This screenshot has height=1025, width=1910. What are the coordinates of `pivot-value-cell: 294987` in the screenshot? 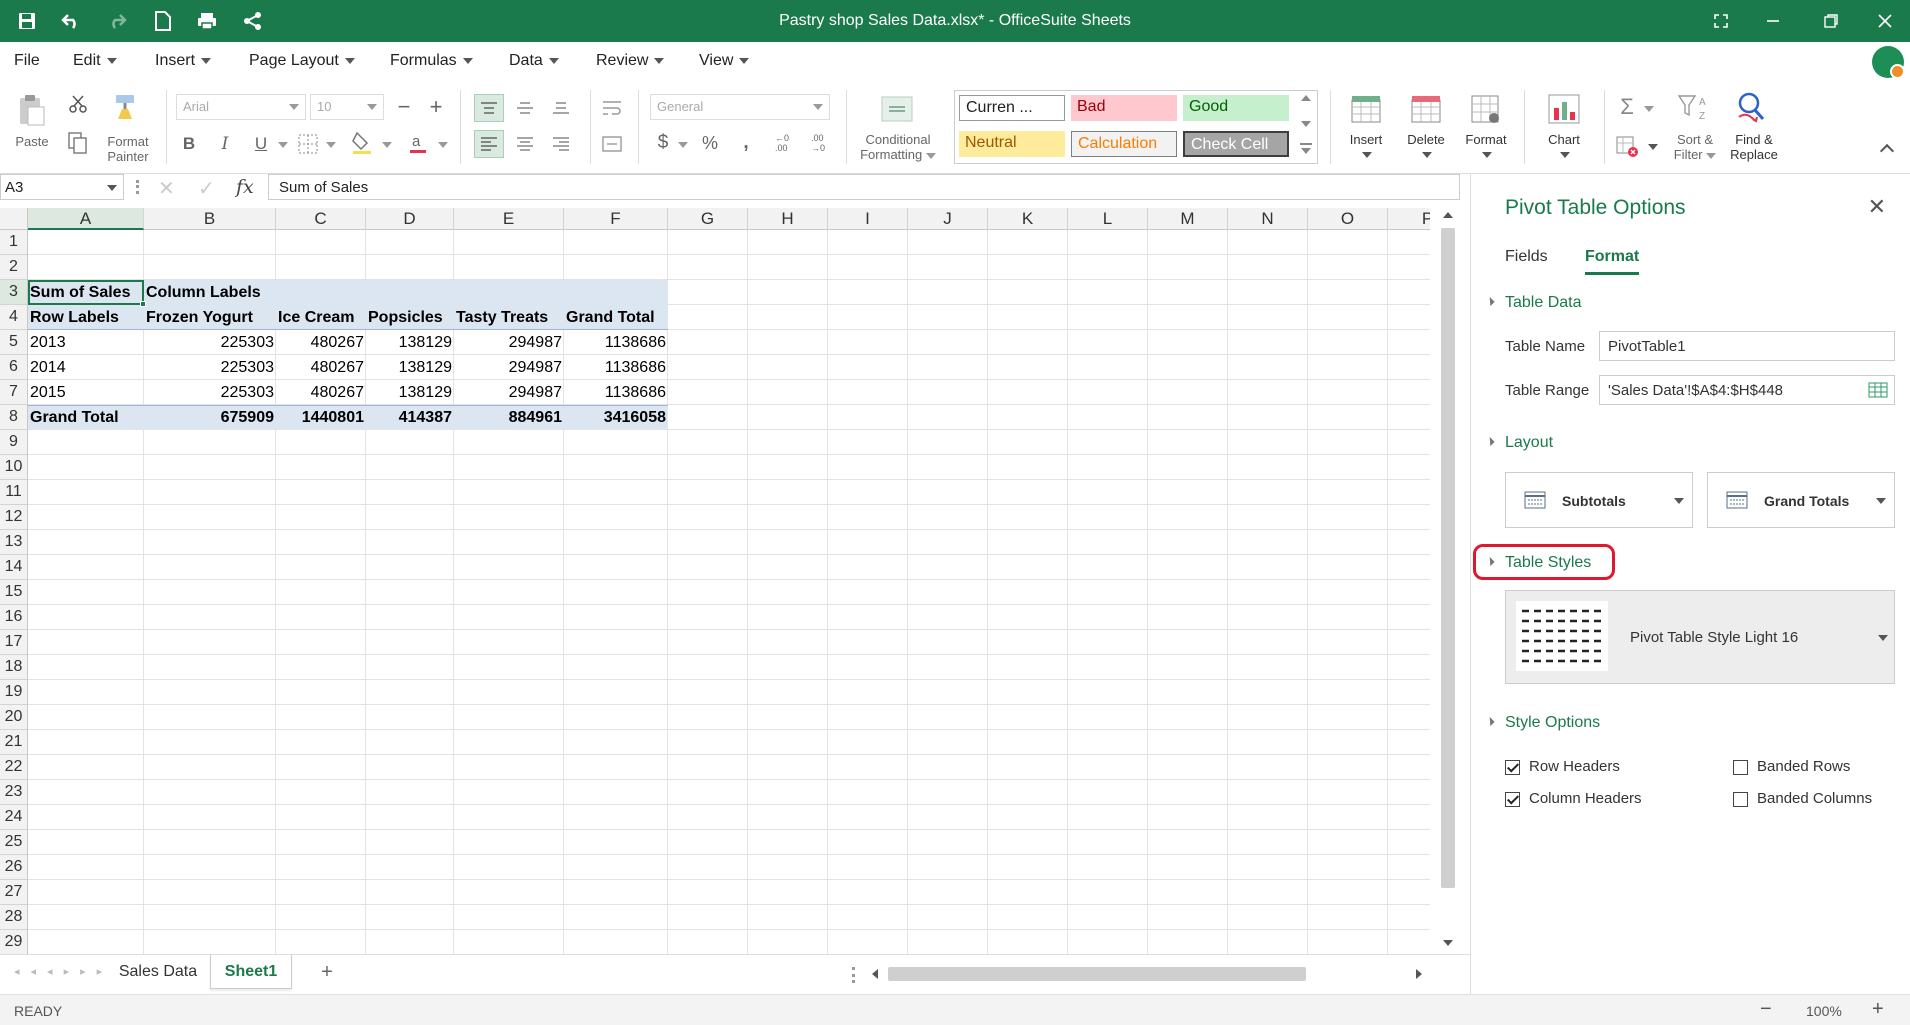 It's located at (509, 392).